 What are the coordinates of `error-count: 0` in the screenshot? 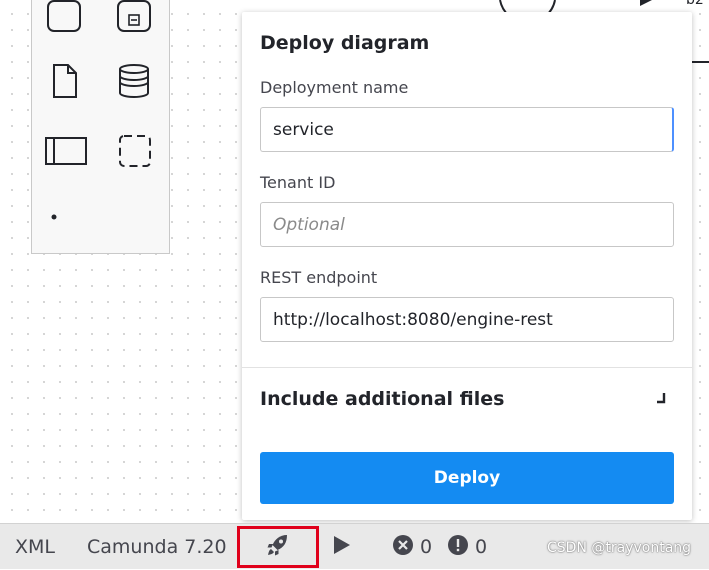 It's located at (426, 547).